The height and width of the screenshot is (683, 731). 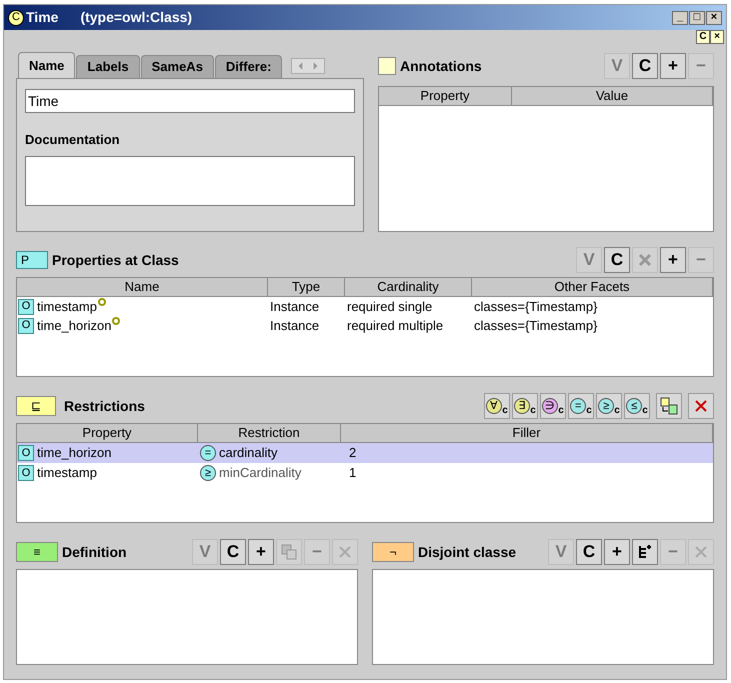 What do you see at coordinates (468, 552) in the screenshot?
I see `section-title: Disjoint classe` at bounding box center [468, 552].